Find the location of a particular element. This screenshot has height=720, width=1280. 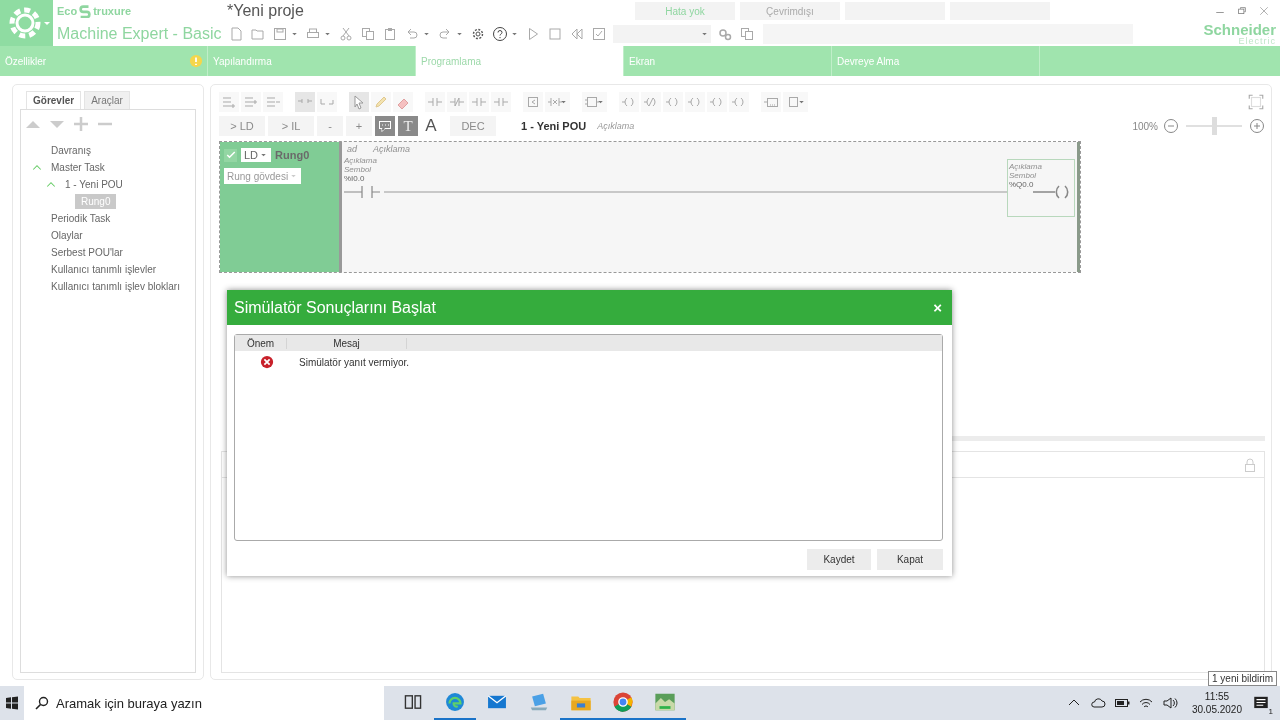

contact-address: %I0.0 is located at coordinates (355, 178).